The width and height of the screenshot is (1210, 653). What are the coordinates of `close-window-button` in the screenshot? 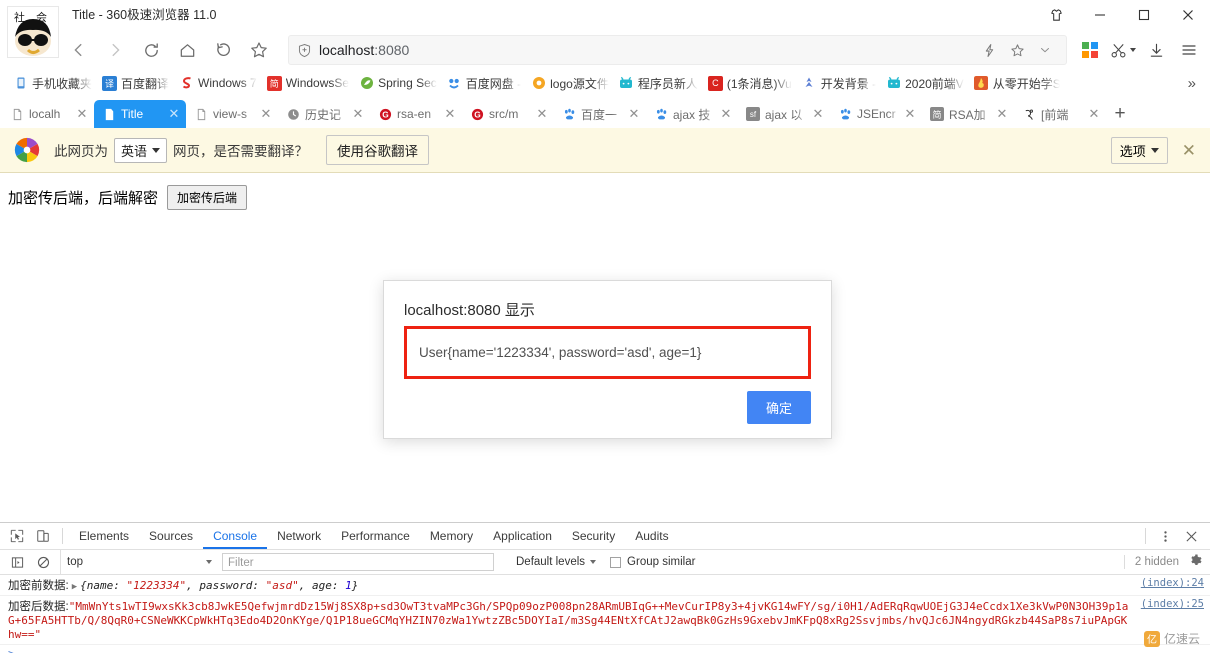 It's located at (1188, 15).